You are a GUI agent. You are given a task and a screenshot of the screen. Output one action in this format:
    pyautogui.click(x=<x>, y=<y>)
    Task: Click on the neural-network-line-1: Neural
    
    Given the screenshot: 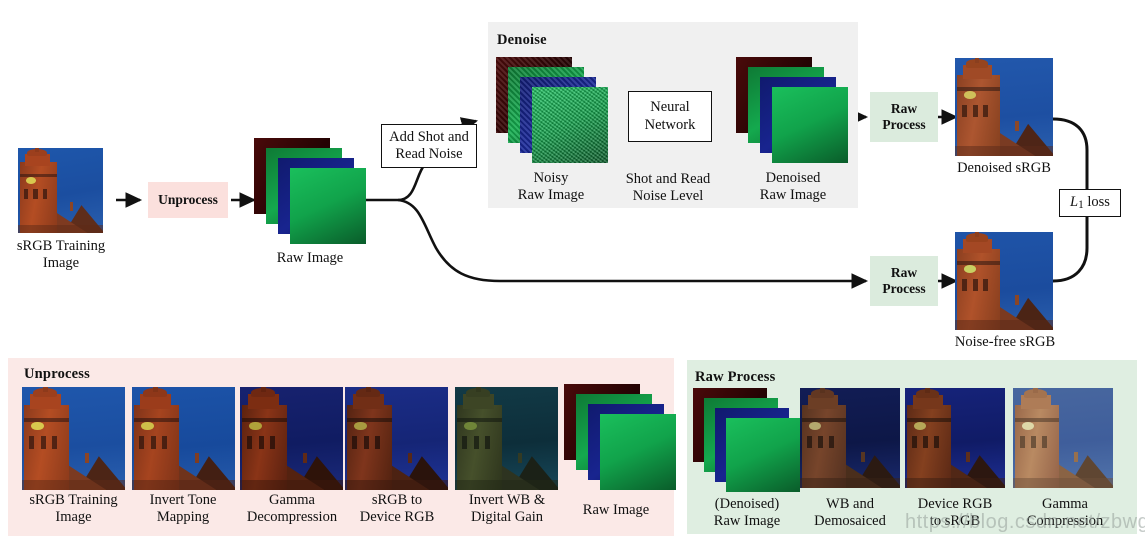 What is the action you would take?
    pyautogui.click(x=670, y=107)
    